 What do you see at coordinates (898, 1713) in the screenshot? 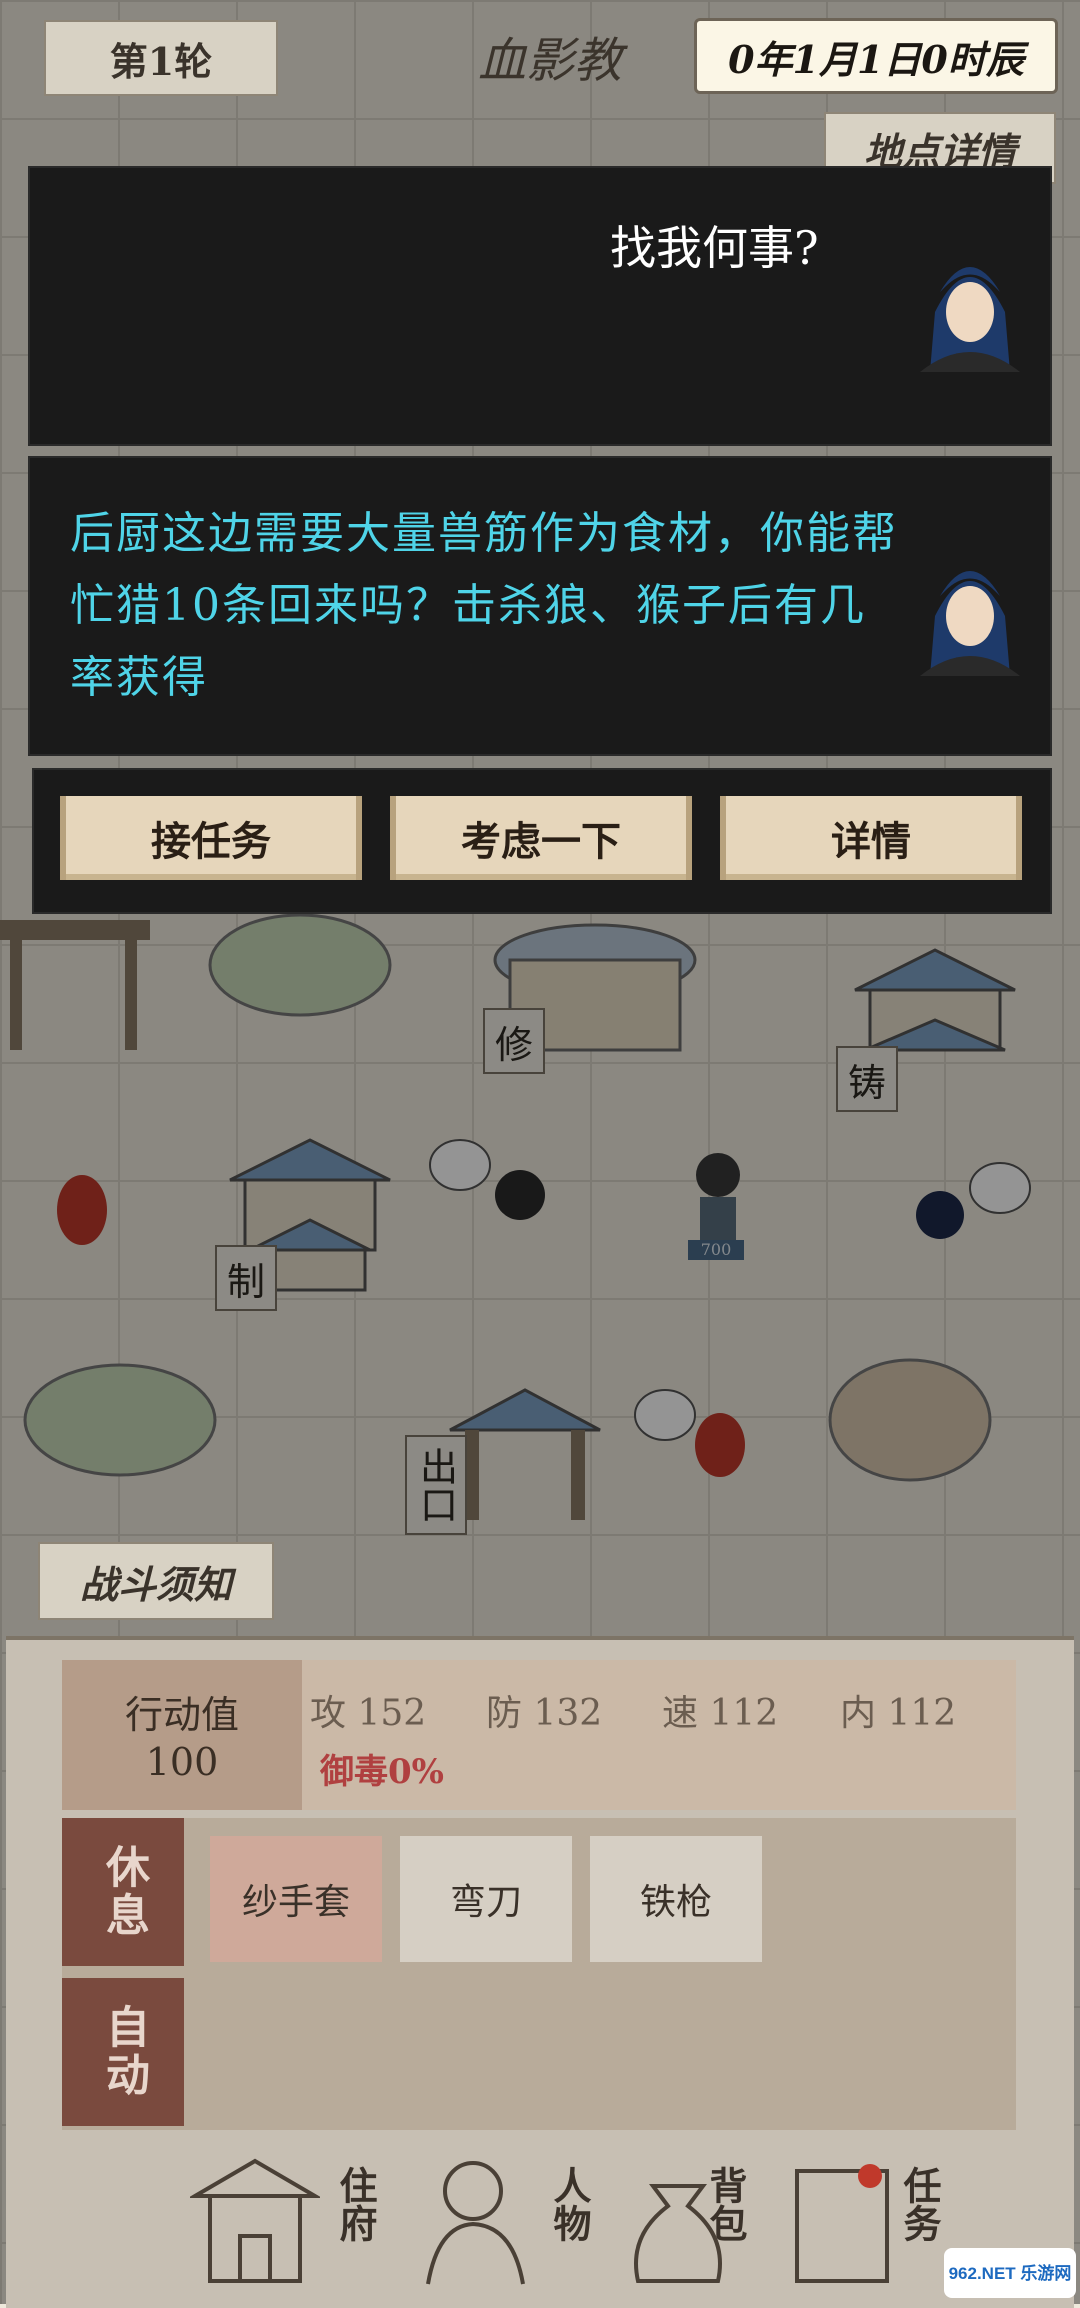
I see `inner-stat: 内 112` at bounding box center [898, 1713].